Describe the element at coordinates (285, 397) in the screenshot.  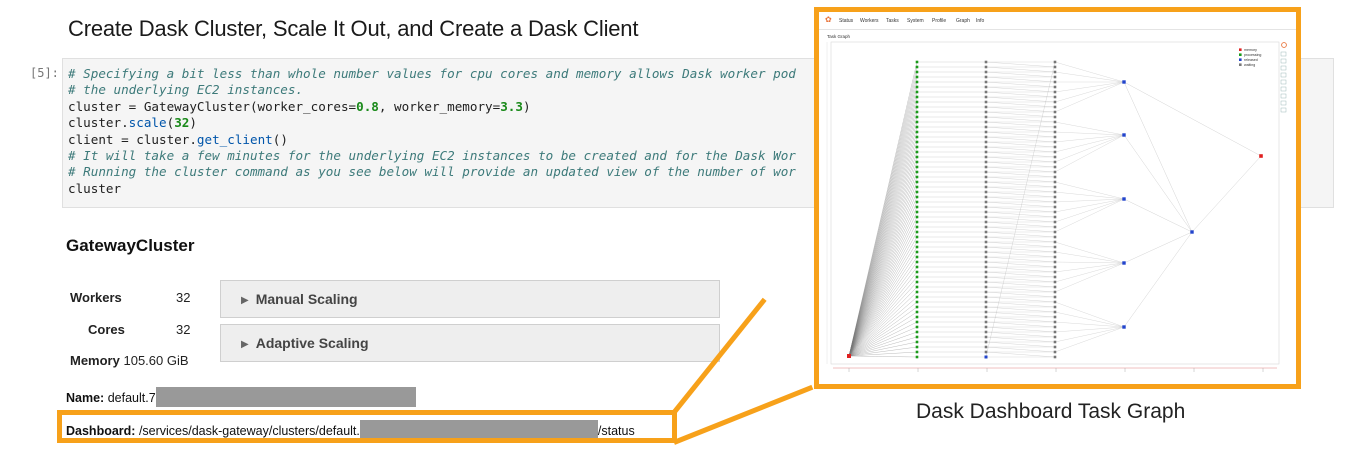
I see `redaction-bar` at that location.